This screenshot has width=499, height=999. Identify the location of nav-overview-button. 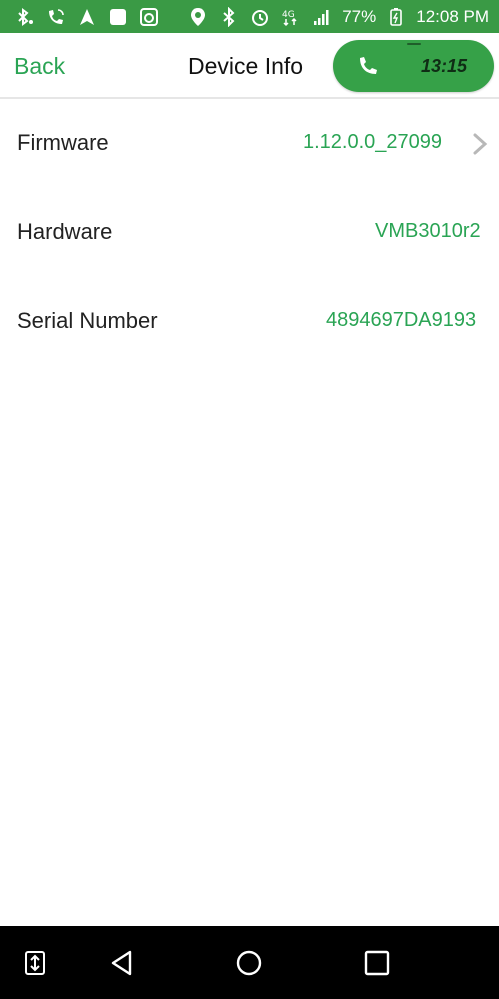
(377, 963).